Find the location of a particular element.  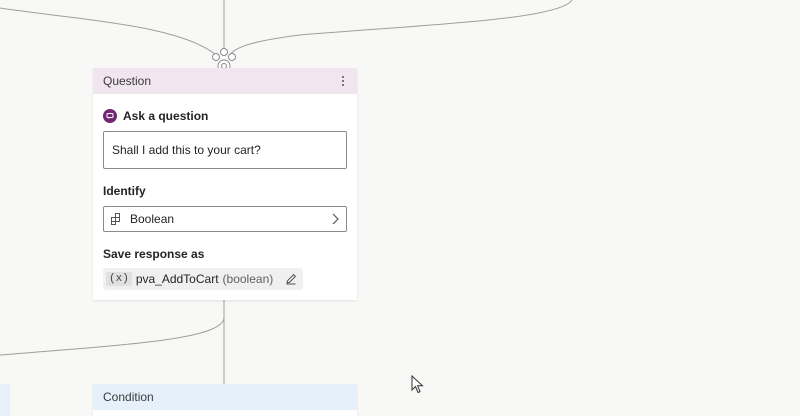

condition-node-header: Condition is located at coordinates (225, 397).